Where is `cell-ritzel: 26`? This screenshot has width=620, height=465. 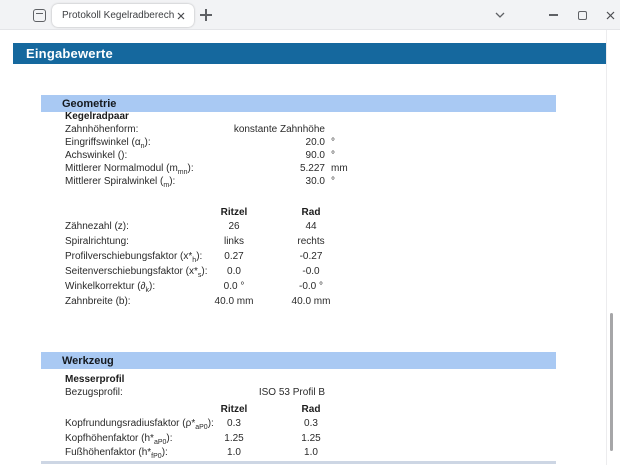
cell-ritzel: 26 is located at coordinates (234, 226).